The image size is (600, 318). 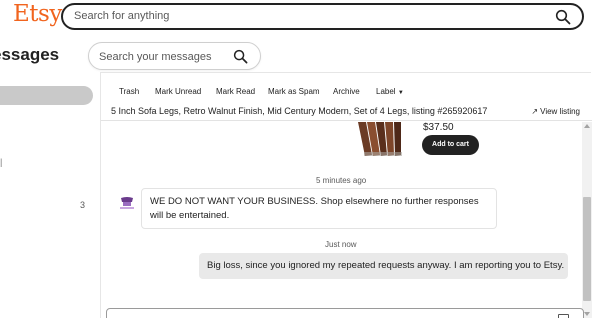 I want to click on shop-logo-avatar, so click(x=127, y=203).